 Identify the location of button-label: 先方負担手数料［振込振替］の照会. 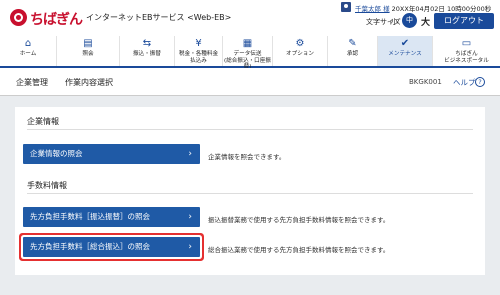
(90, 216).